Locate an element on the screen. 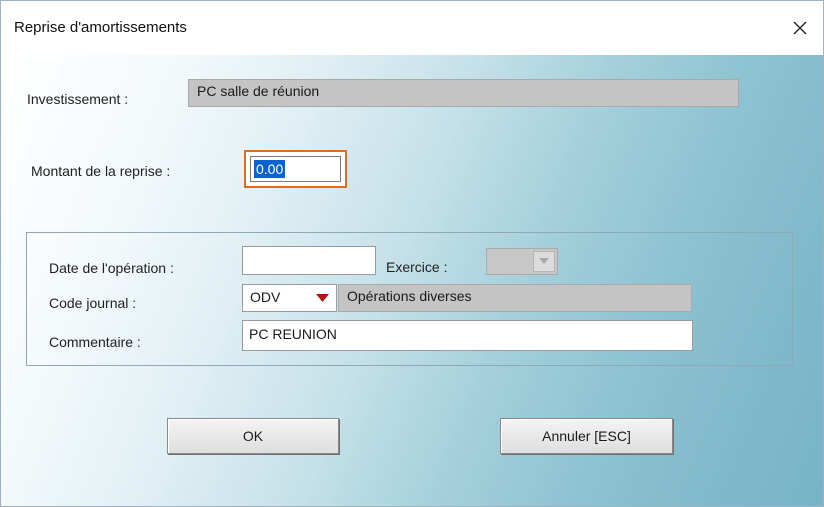 The height and width of the screenshot is (507, 824). commentaire-label: Commentaire : is located at coordinates (95, 342).